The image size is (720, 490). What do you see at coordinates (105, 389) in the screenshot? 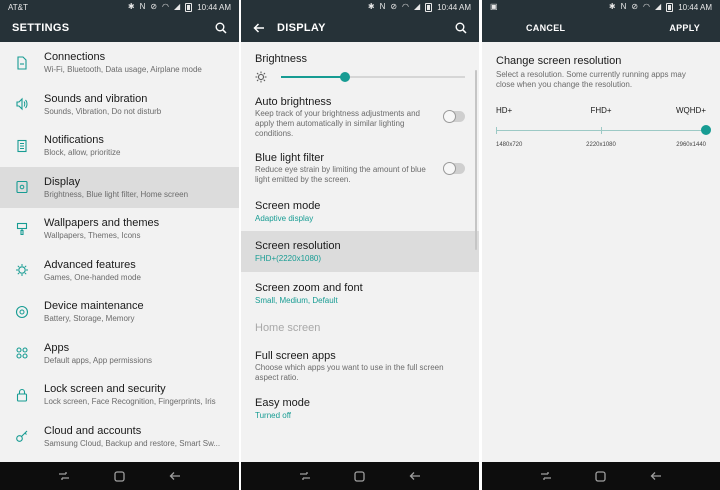
I see `settings-item-title: Lock screen and security` at bounding box center [105, 389].